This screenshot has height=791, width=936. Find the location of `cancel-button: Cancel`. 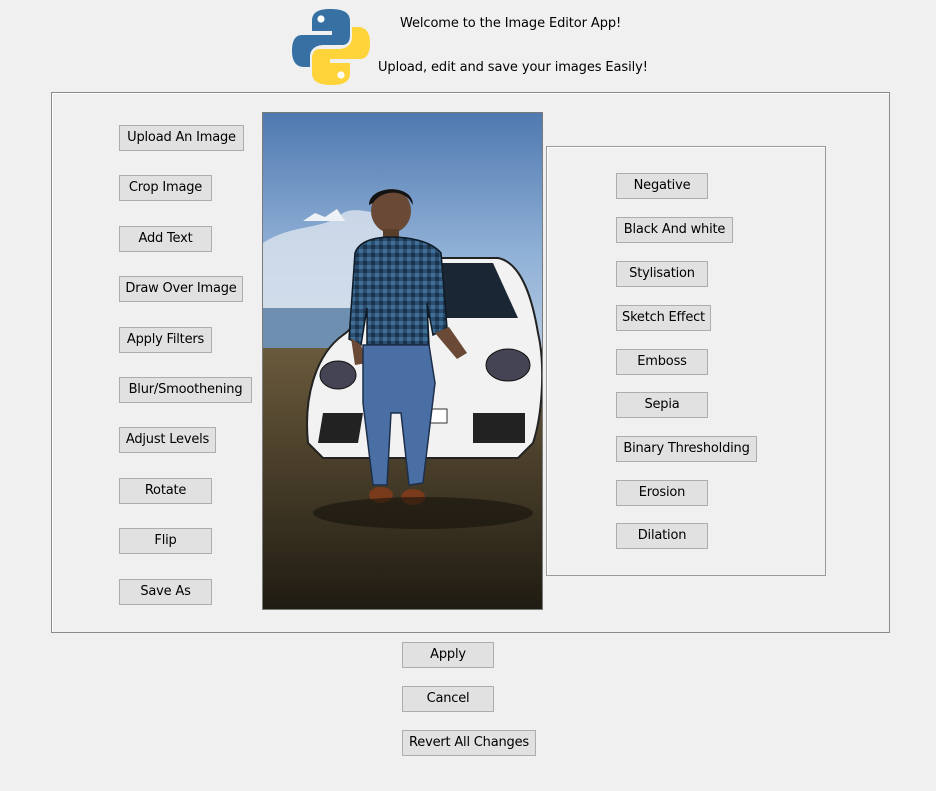

cancel-button: Cancel is located at coordinates (448, 699).